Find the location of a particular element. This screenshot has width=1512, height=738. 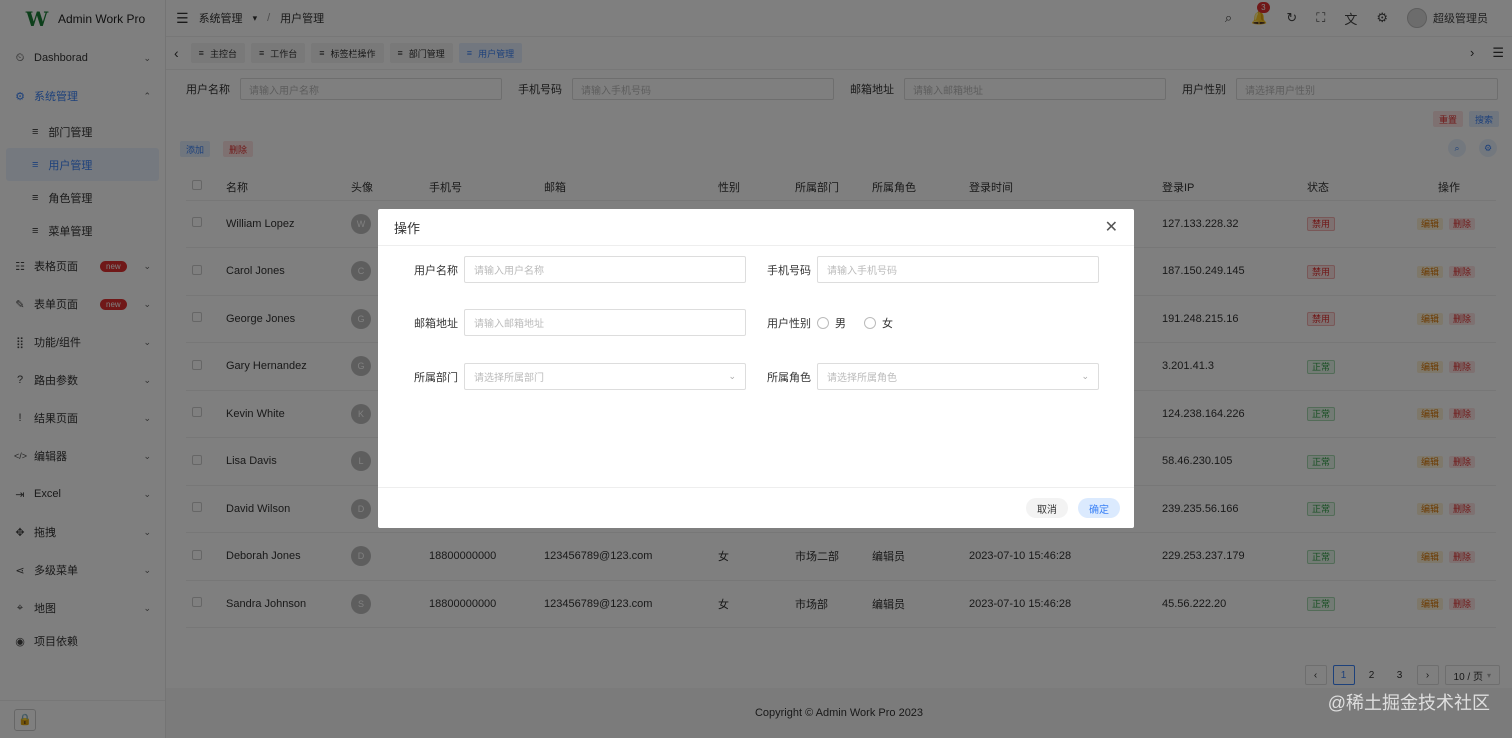

cancel-button: 取消 is located at coordinates (1047, 508).